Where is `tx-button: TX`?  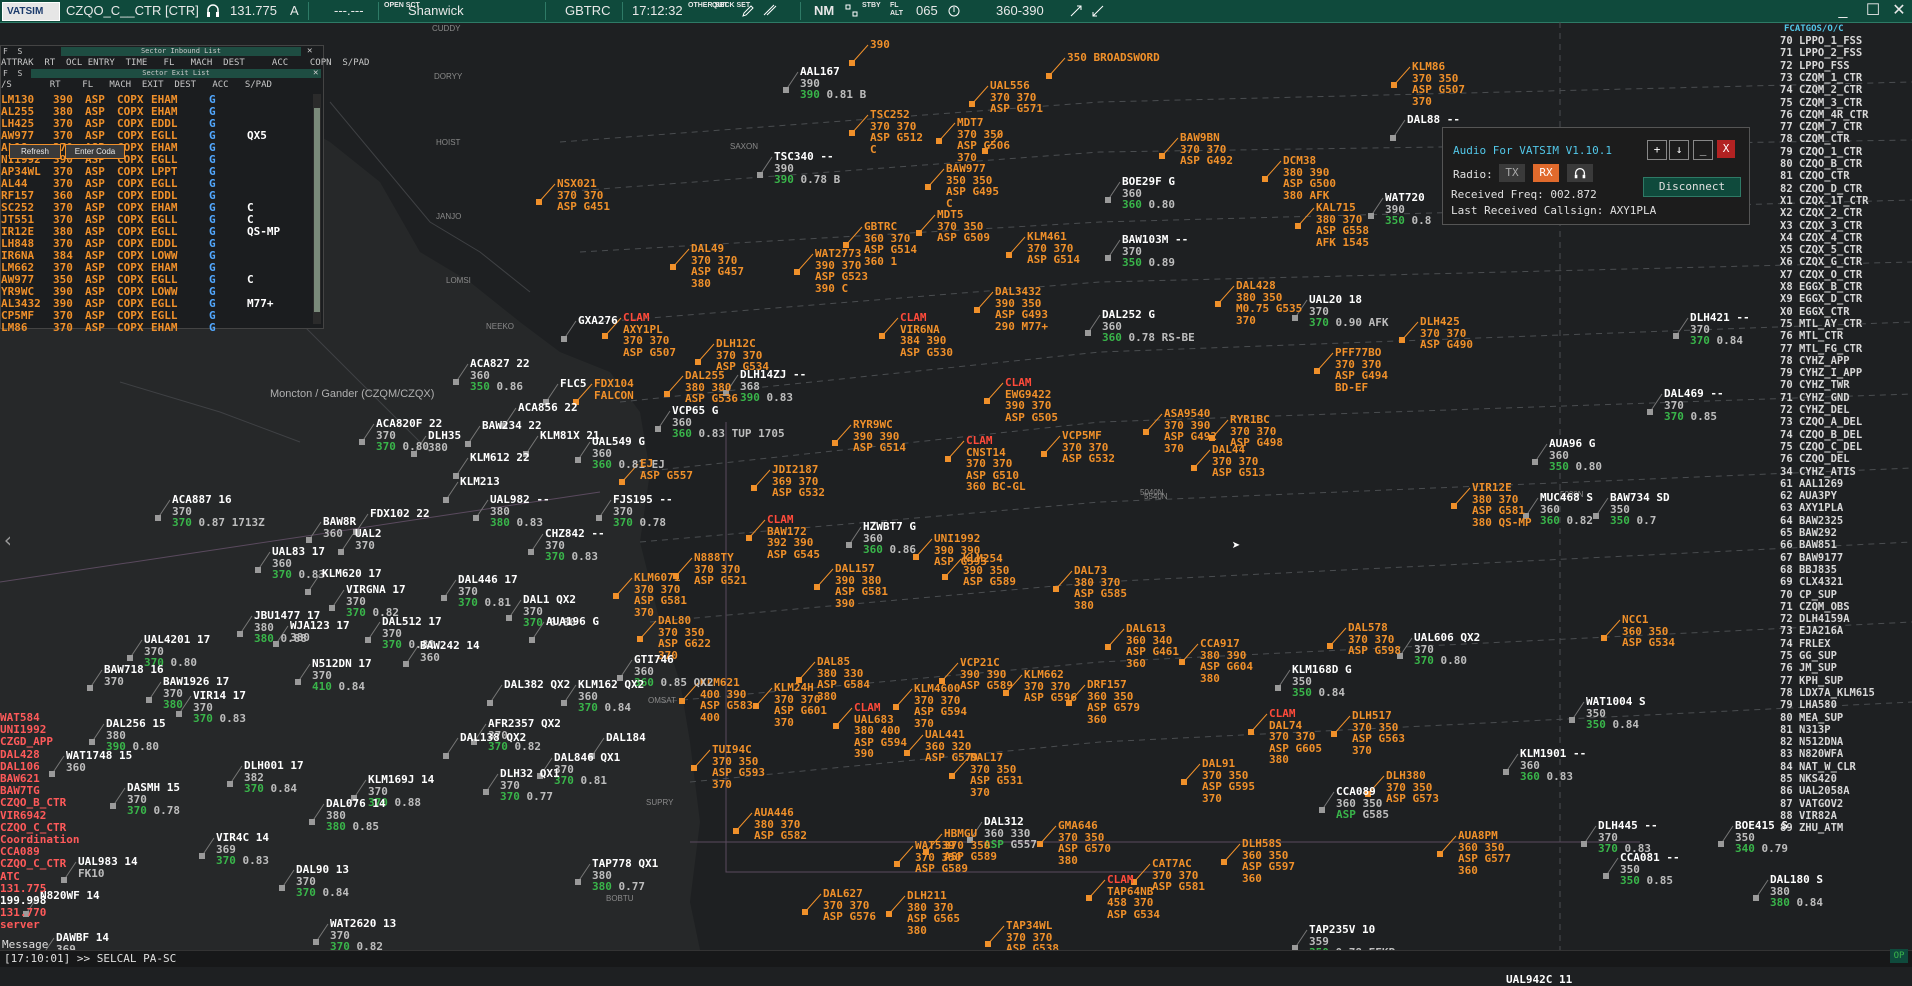
tx-button: TX is located at coordinates (1512, 173).